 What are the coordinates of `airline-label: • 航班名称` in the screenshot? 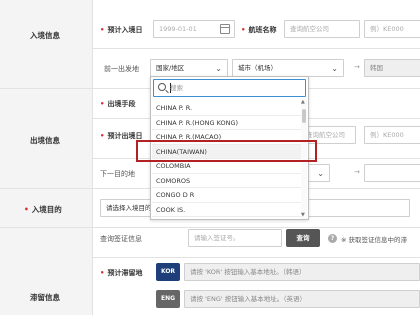 It's located at (259, 30).